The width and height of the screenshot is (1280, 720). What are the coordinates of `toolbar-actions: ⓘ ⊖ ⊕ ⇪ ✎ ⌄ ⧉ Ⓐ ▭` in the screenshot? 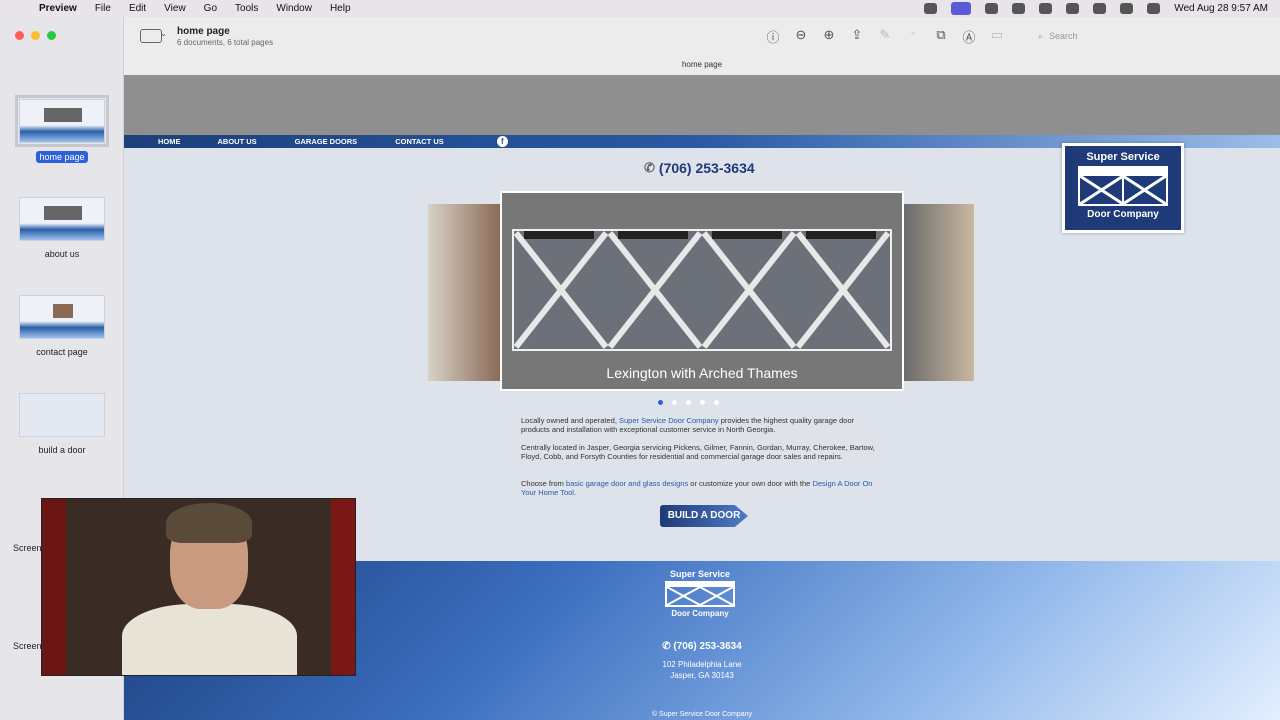 It's located at (885, 36).